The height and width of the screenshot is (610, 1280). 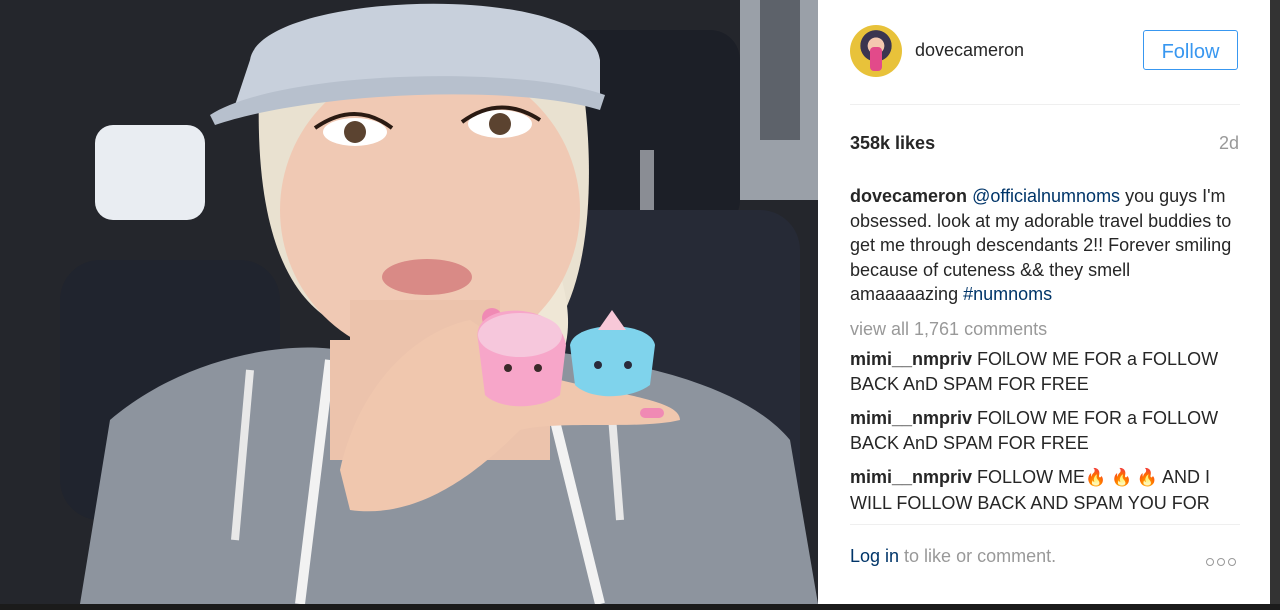 I want to click on view-all-comments: view all 1,761 comments, so click(x=1046, y=329).